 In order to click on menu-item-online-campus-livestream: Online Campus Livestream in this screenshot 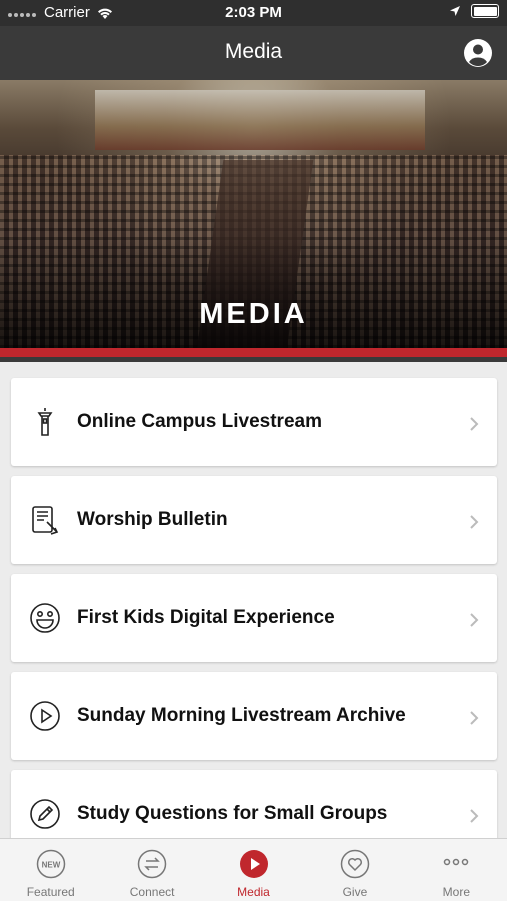, I will do `click(254, 422)`.